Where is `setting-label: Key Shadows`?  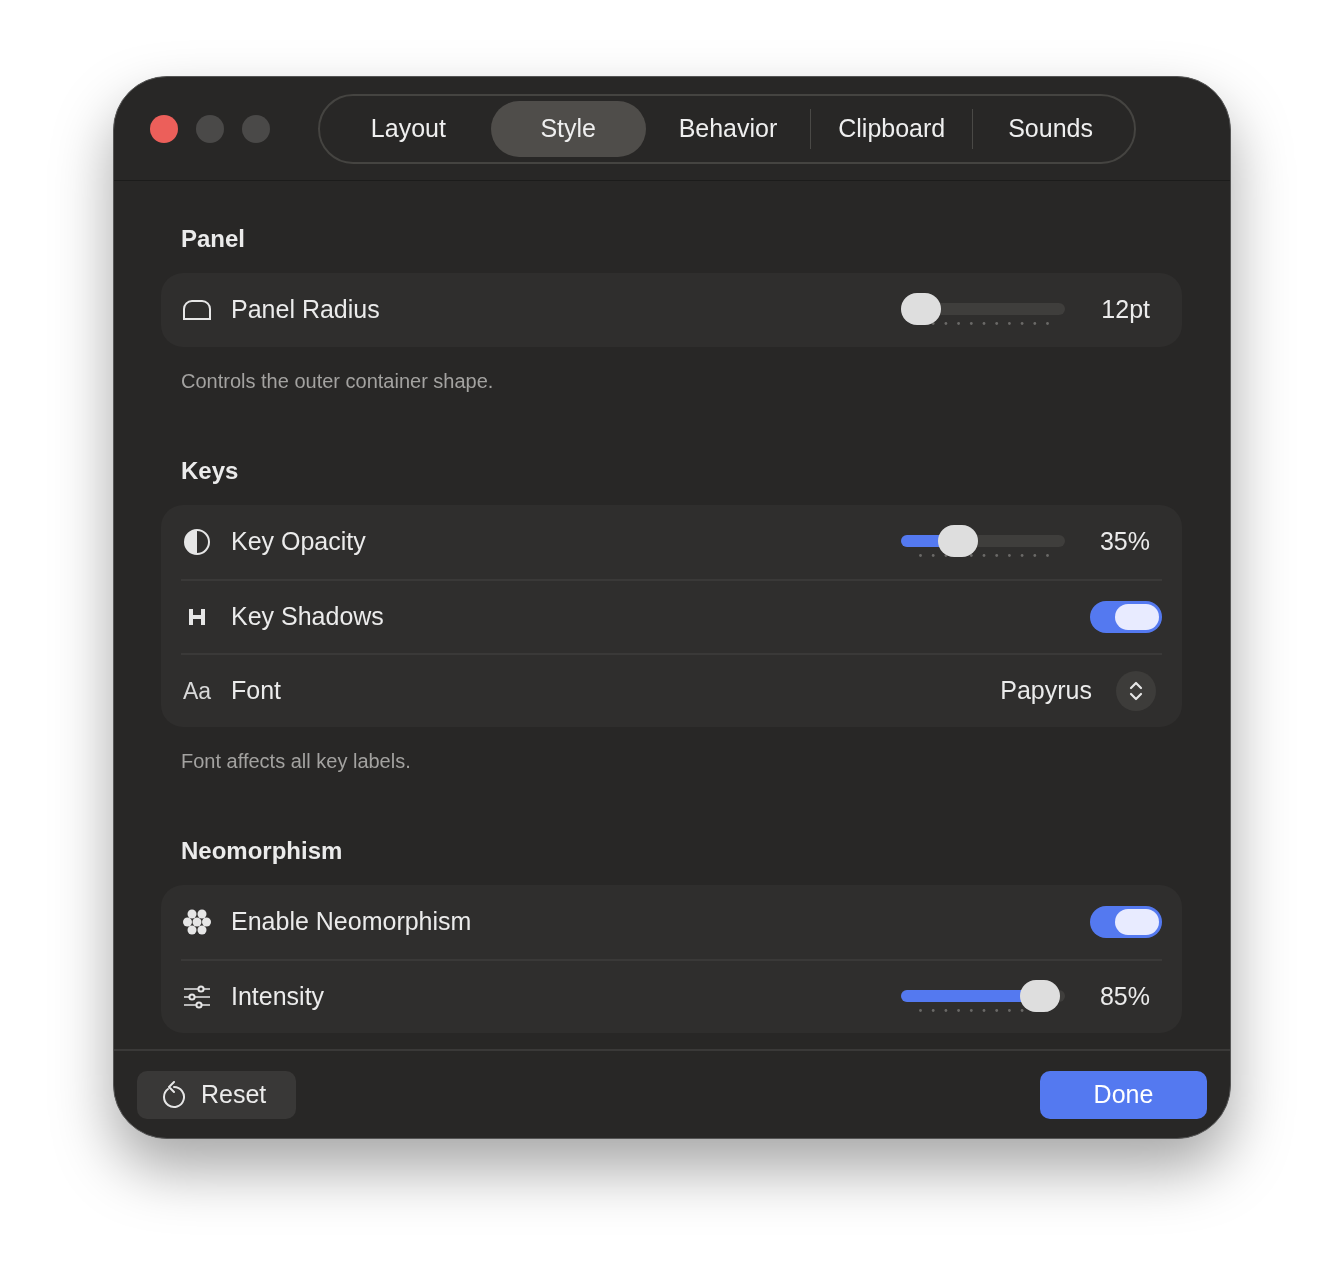 setting-label: Key Shadows is located at coordinates (307, 617).